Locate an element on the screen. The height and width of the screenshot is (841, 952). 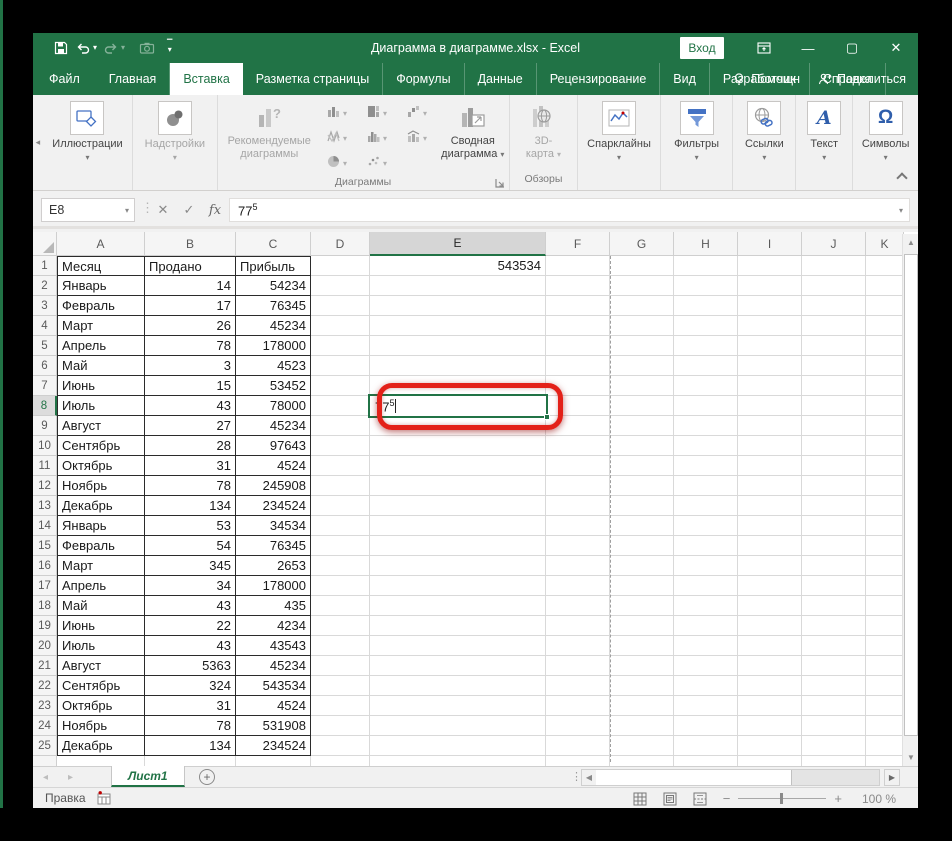
cell-C19: 4234 is located at coordinates (273, 626).